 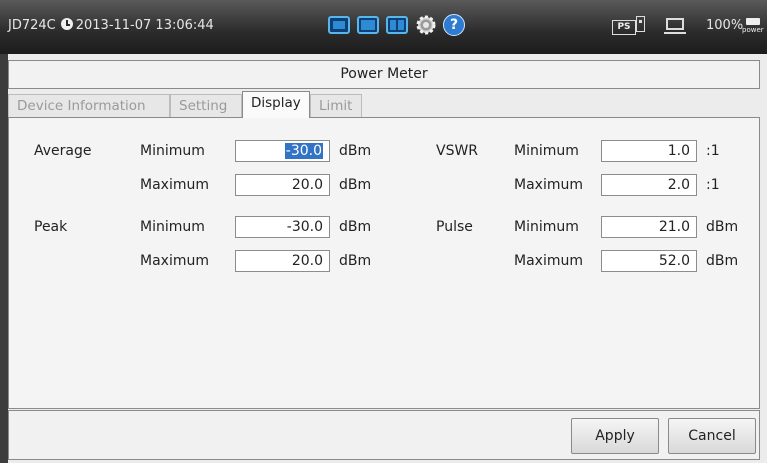 I want to click on average-min-label: Minimum, so click(x=172, y=151).